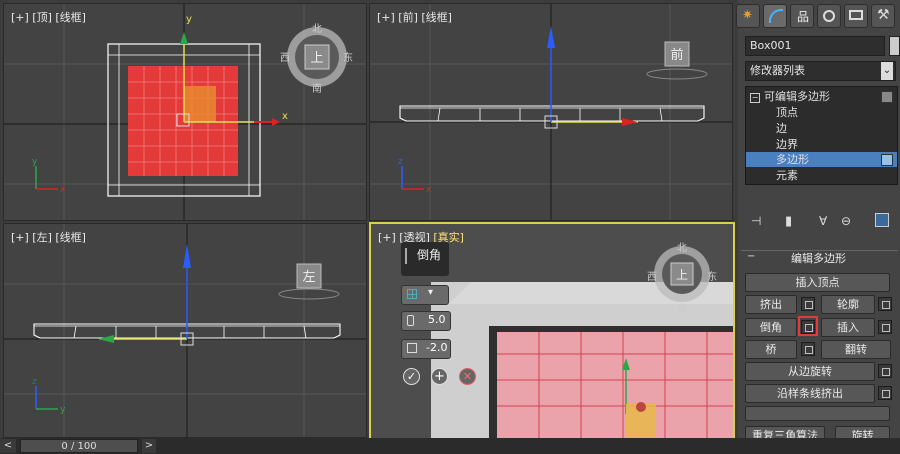 The height and width of the screenshot is (454, 900). I want to click on world-axis-tripod: y x, so click(49, 176).